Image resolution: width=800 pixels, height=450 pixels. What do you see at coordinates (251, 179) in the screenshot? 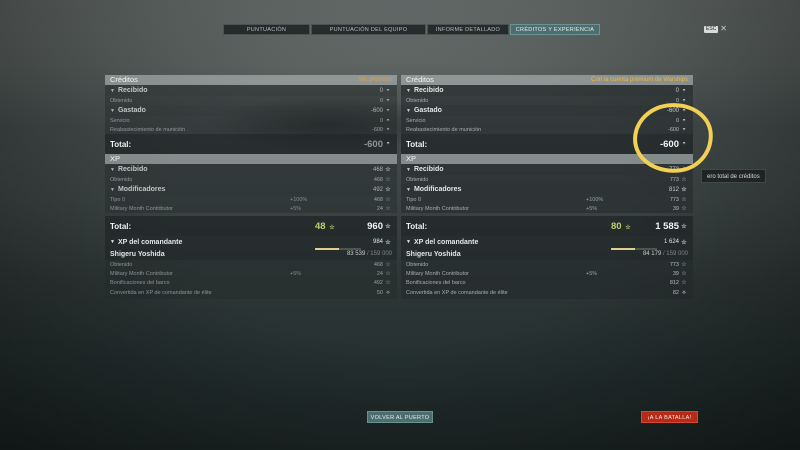
I see `xp-obtained-row: Obtenido 468 ☆` at bounding box center [251, 179].